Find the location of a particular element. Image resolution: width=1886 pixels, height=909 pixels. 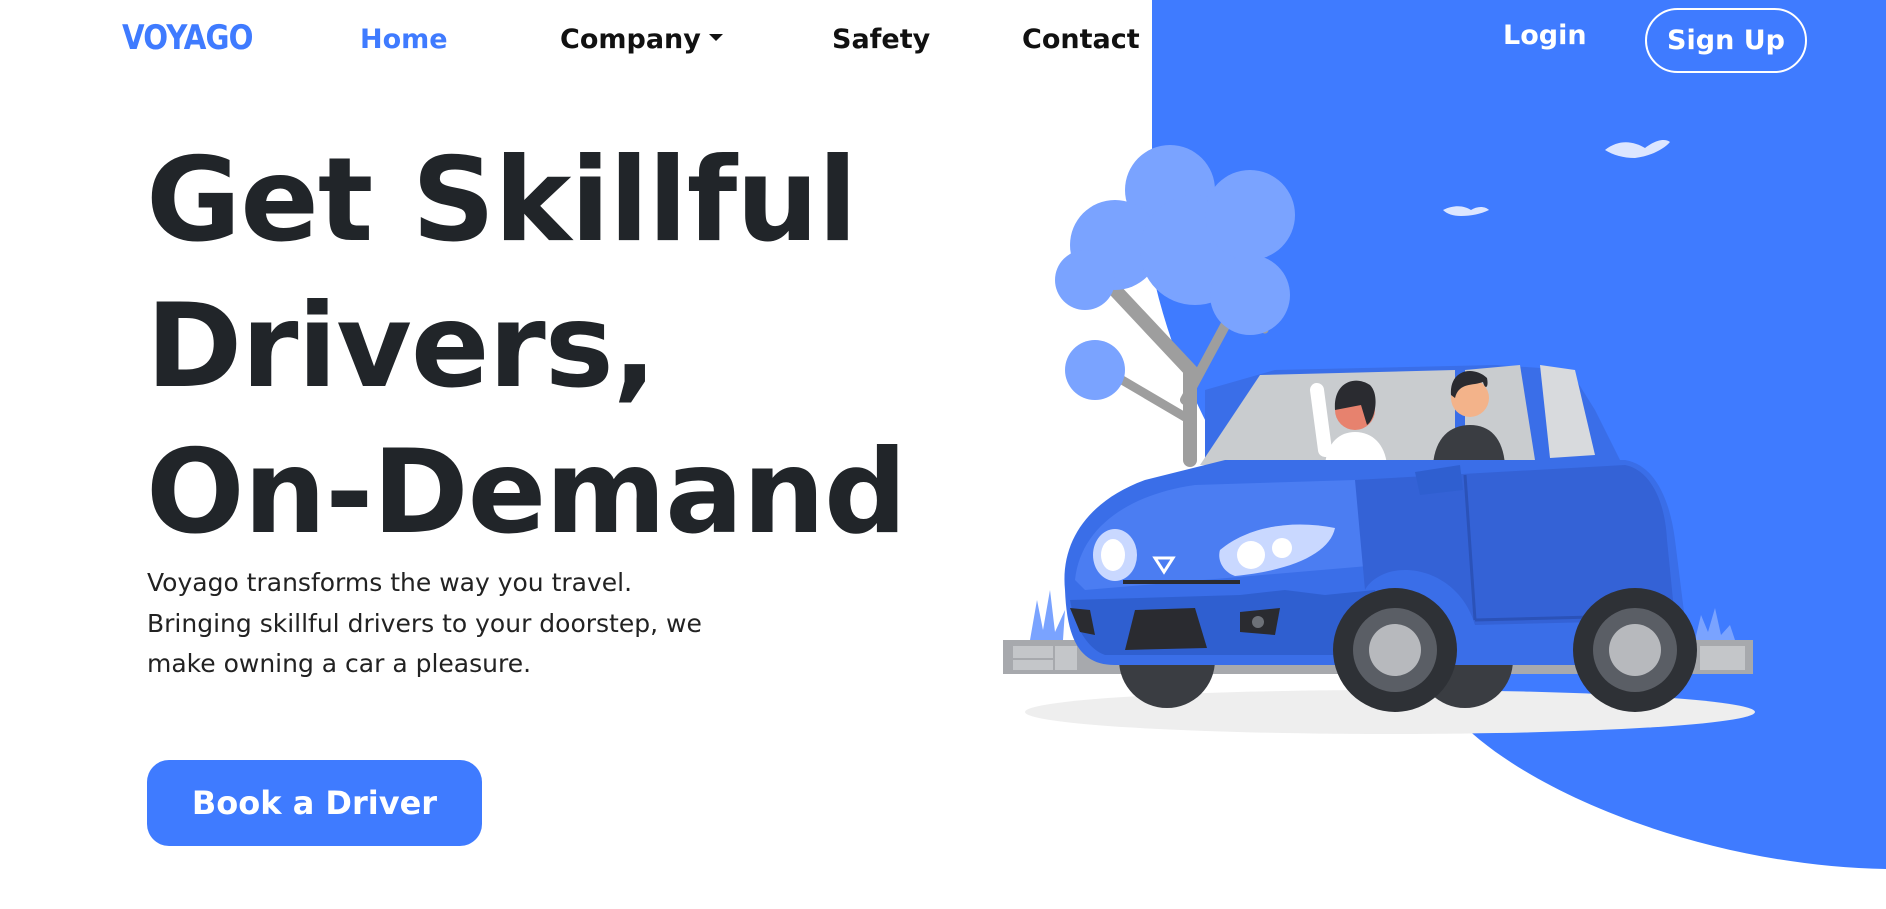

hero-title-line-1: Get Skillful is located at coordinates (502, 200).